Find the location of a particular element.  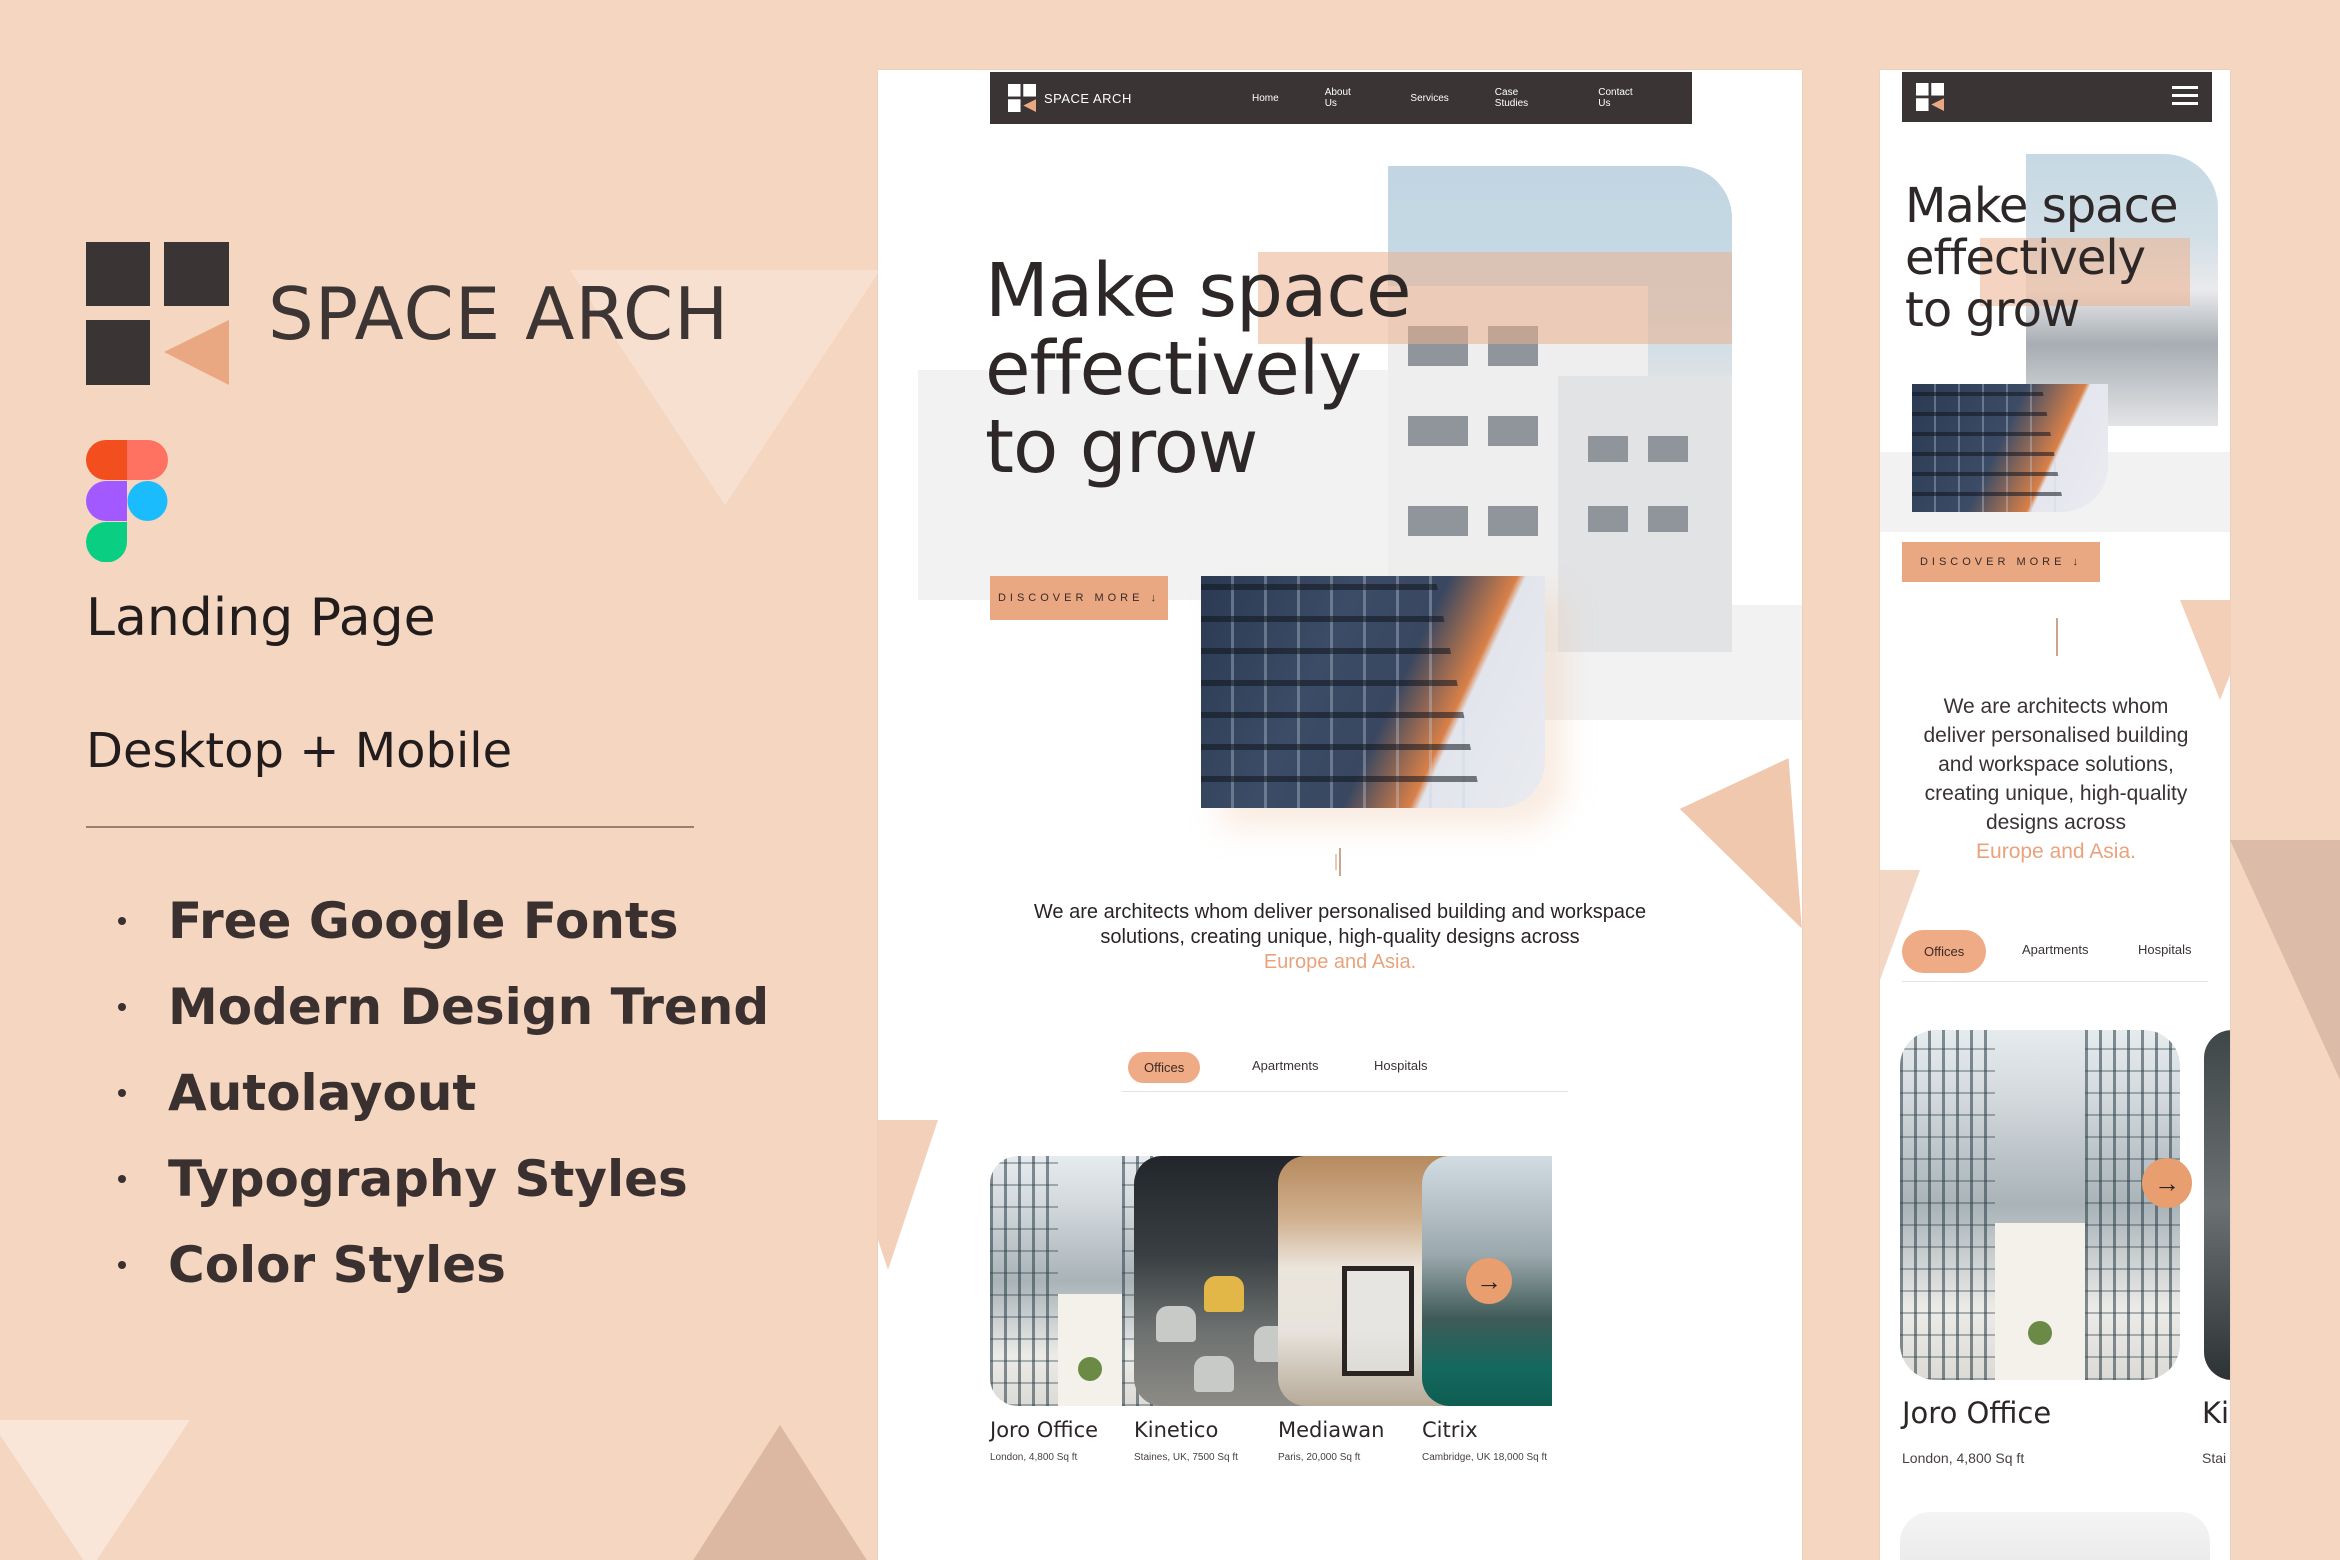

door-shape is located at coordinates (1378, 1321).